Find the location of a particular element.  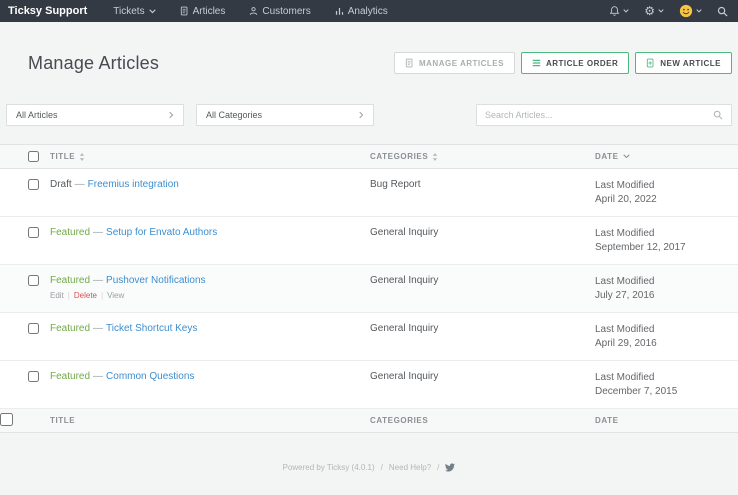

view-link: View is located at coordinates (115, 295).